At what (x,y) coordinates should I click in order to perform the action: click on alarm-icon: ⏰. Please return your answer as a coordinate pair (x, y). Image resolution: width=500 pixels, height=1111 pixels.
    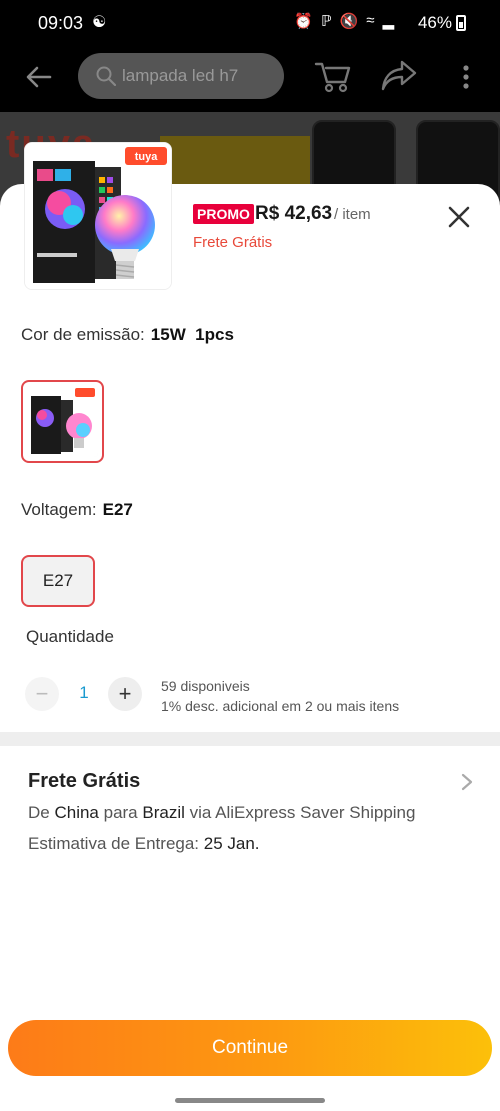
    Looking at the image, I should click on (303, 21).